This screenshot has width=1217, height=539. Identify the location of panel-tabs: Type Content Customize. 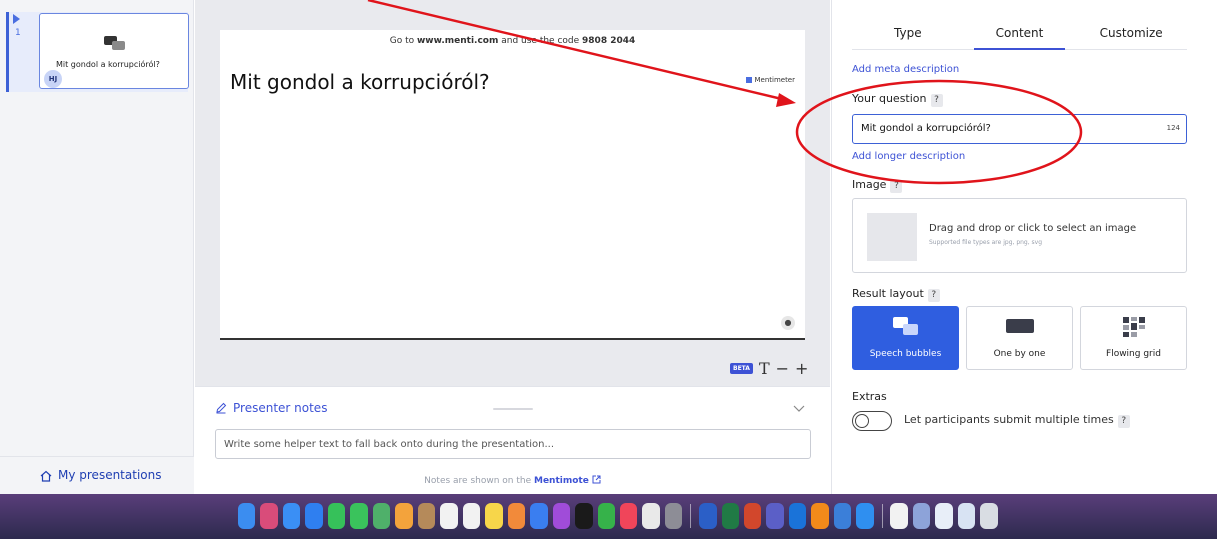
(1019, 35).